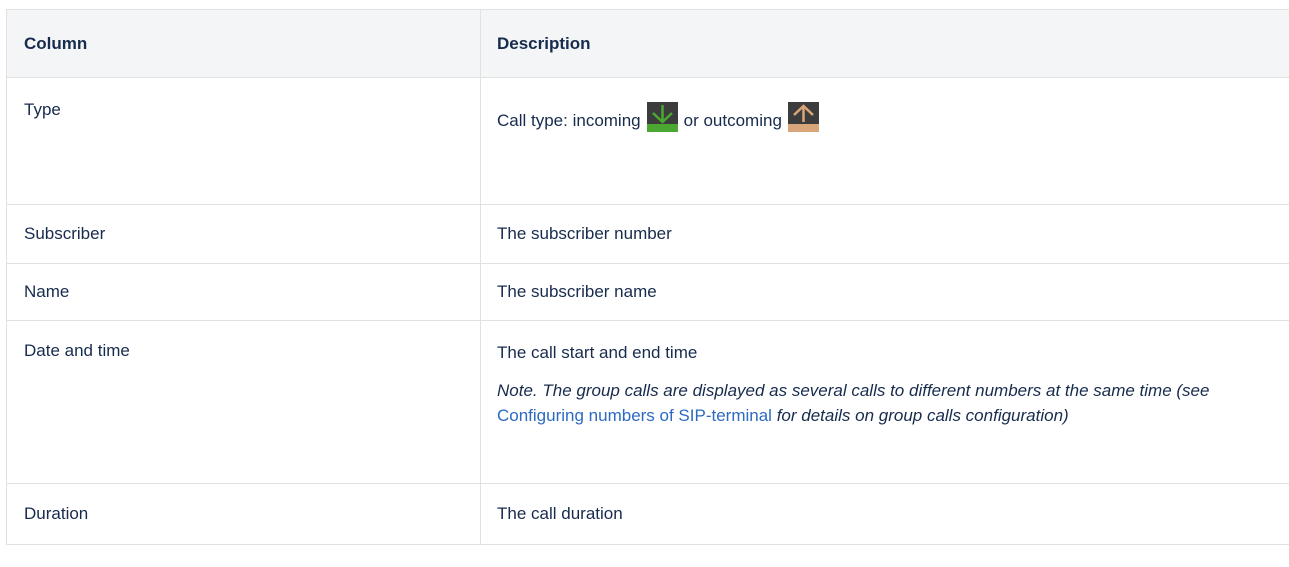 The width and height of the screenshot is (1289, 567). Describe the element at coordinates (243, 234) in the screenshot. I see `column-name-cell: Subscriber` at that location.